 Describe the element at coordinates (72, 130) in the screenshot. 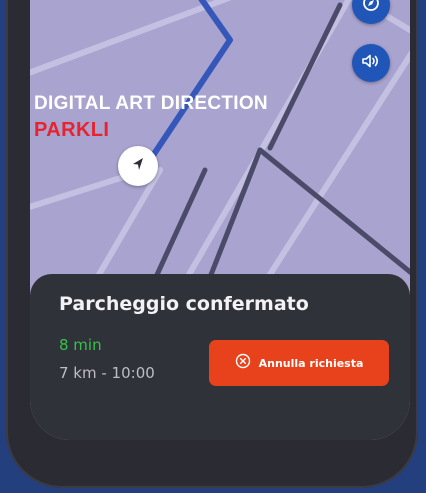

I see `overlay-subtitle: PARKLI` at that location.